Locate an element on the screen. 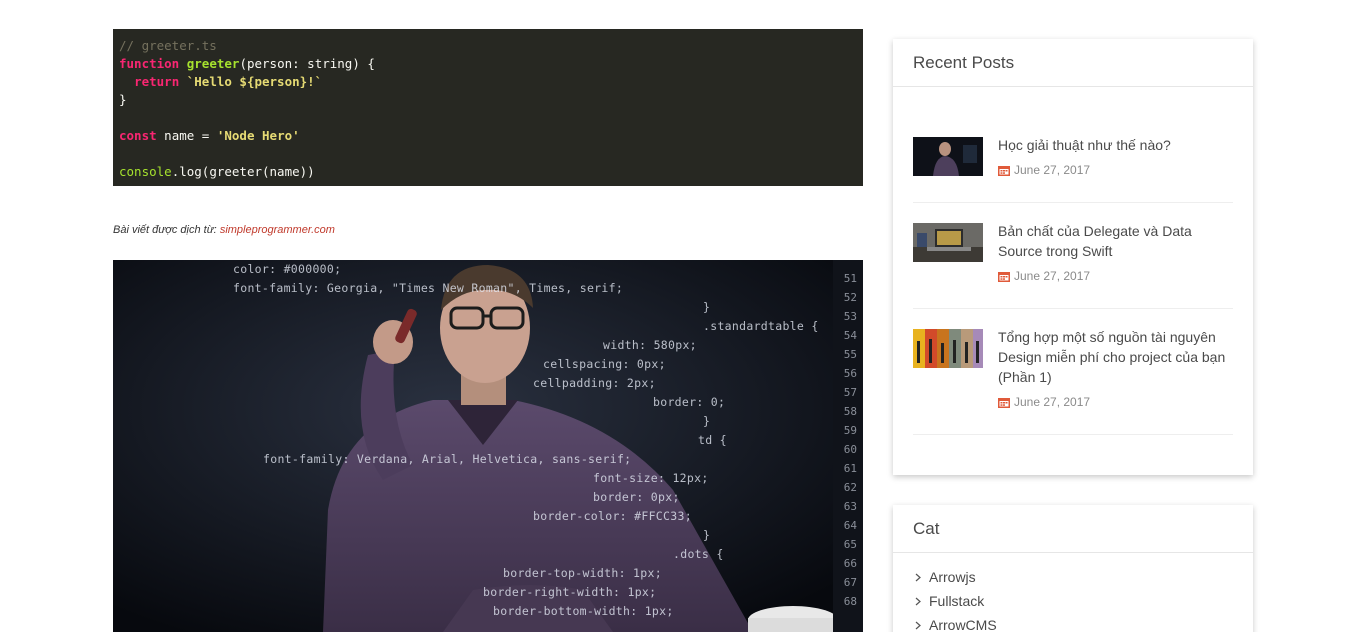 The image size is (1354, 632). category-item-arrowcms: ArrowCMS is located at coordinates (1084, 622).